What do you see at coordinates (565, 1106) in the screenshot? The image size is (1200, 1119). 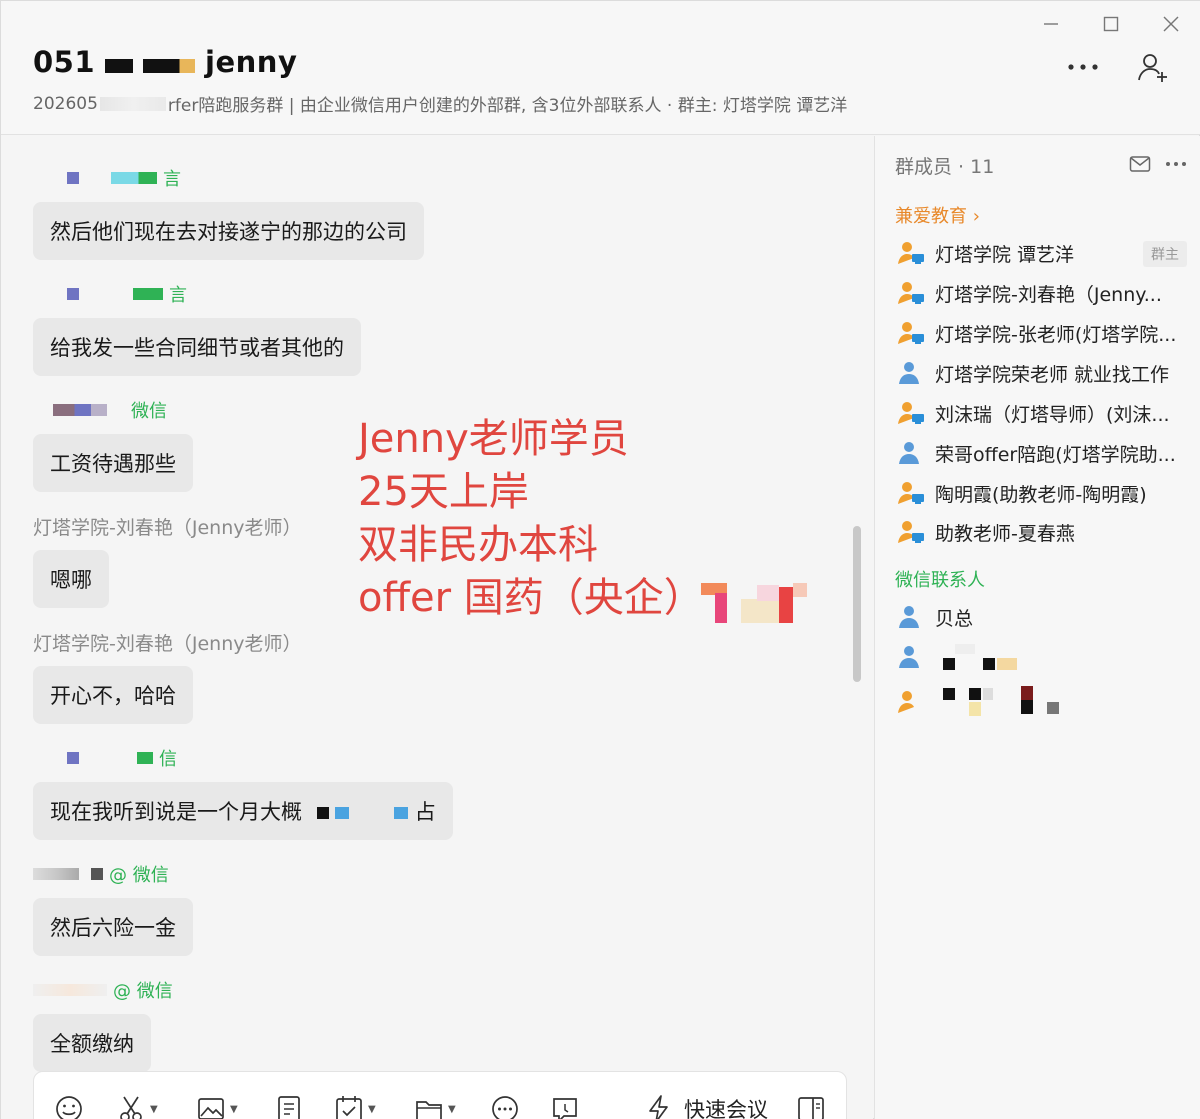 I see `comment-button` at bounding box center [565, 1106].